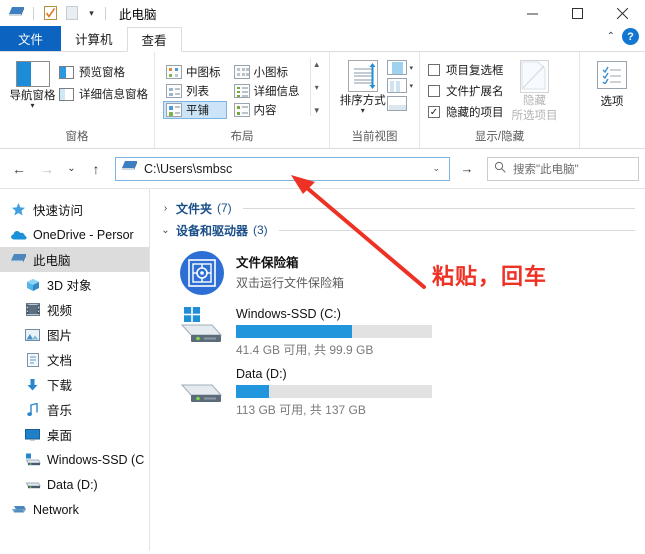 Image resolution: width=645 pixels, height=554 pixels. Describe the element at coordinates (622, 13) in the screenshot. I see `close-button` at that location.